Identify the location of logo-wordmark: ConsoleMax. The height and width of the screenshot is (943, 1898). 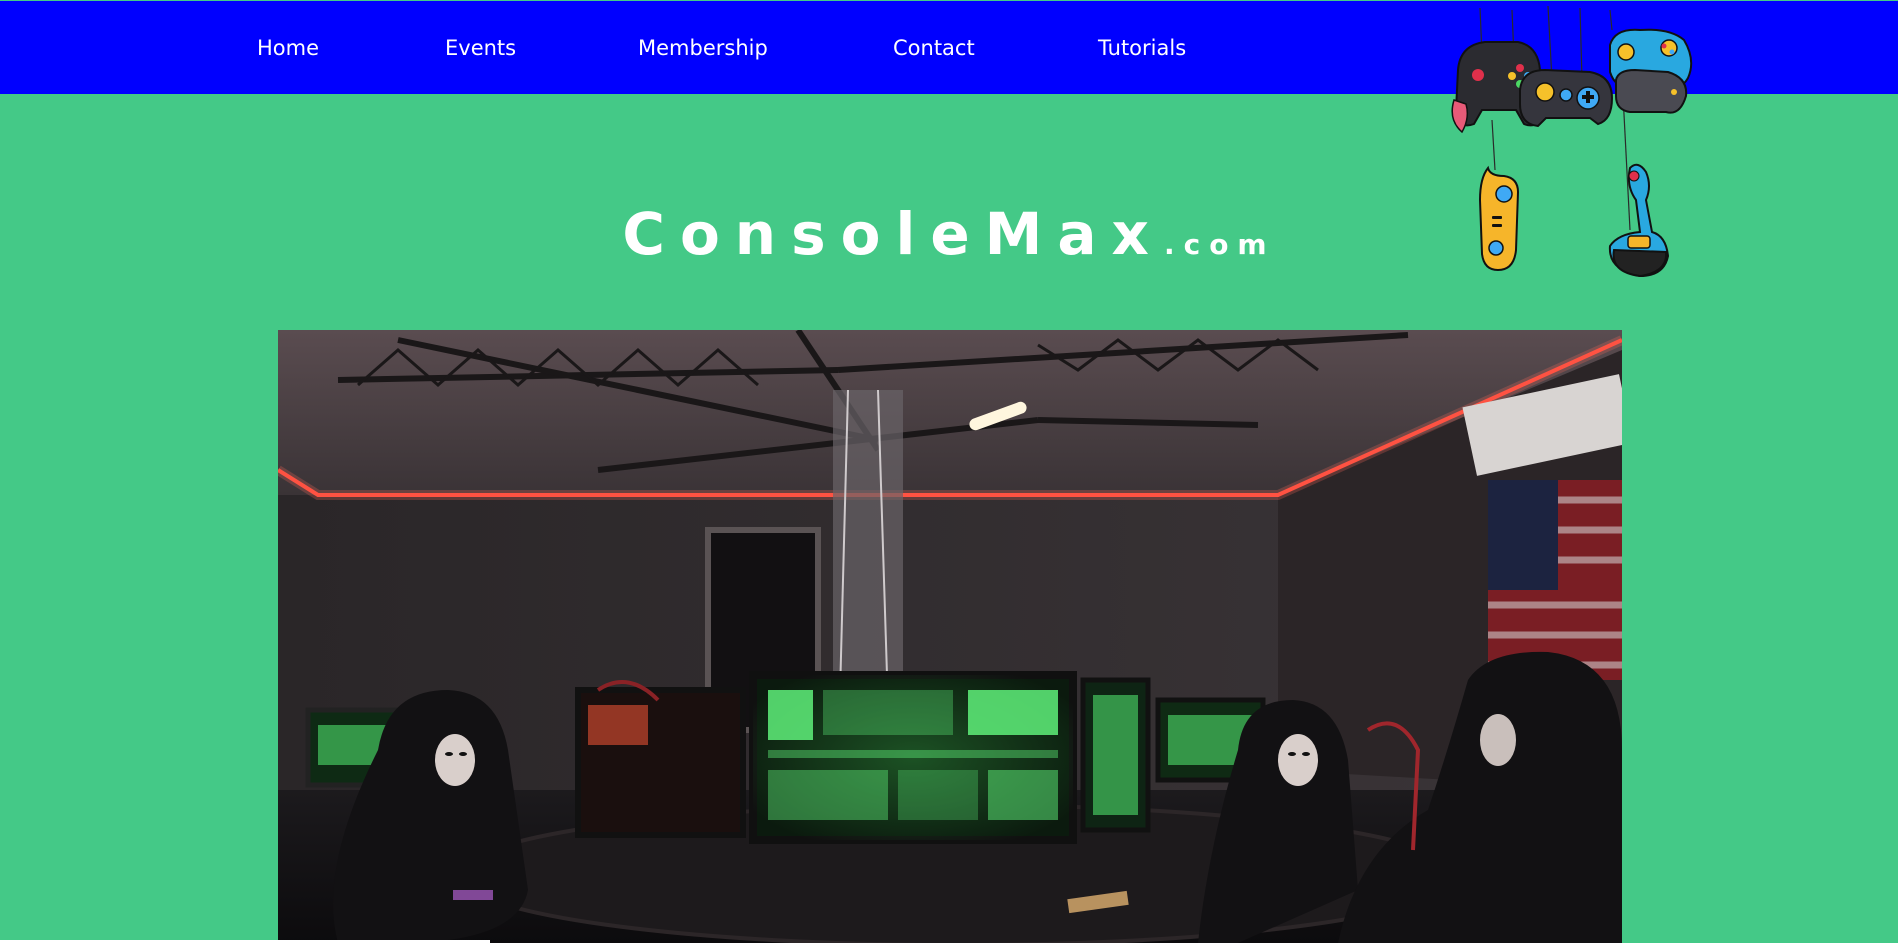
(893, 234).